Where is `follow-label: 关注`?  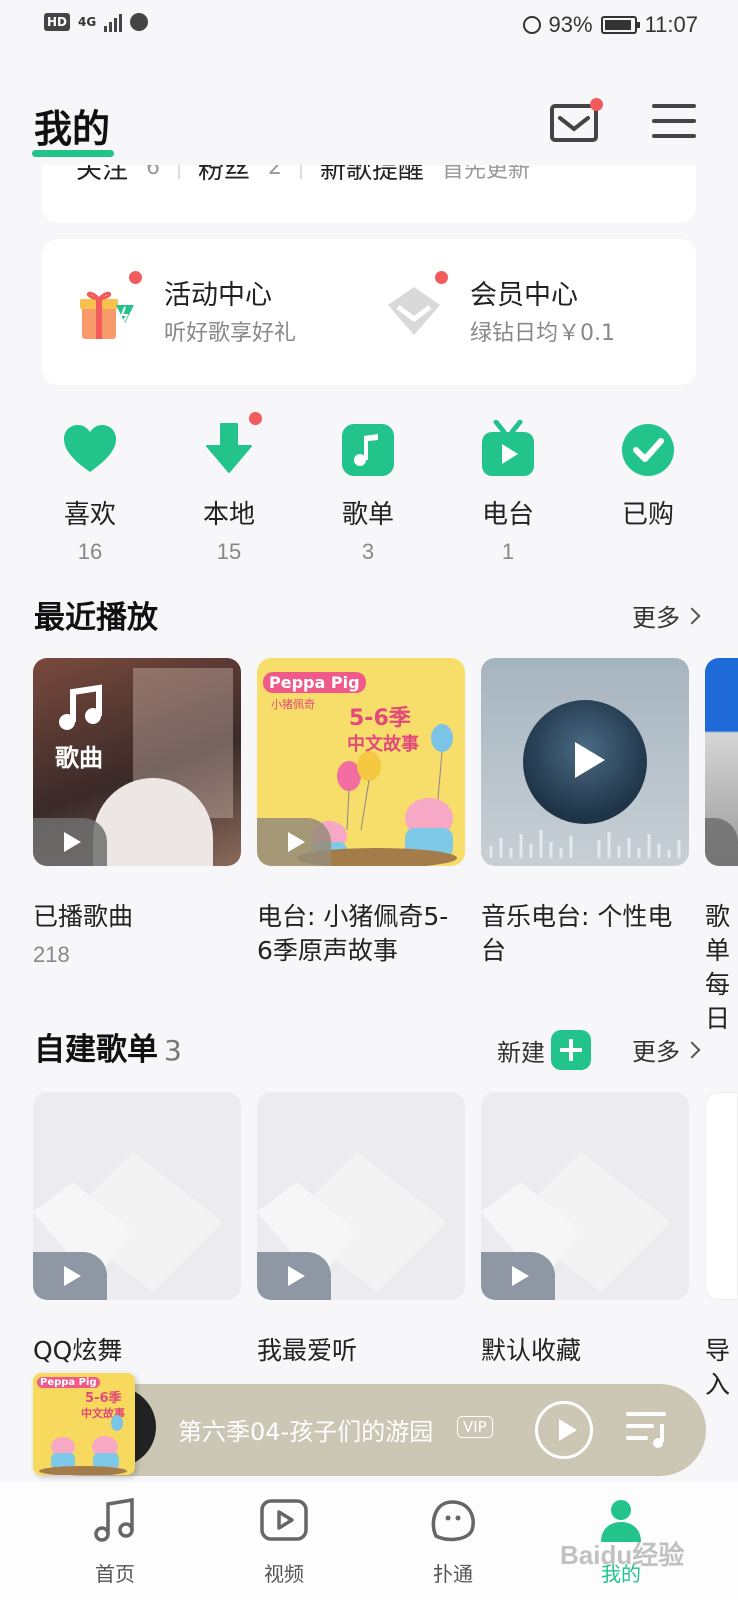 follow-label: 关注 is located at coordinates (102, 175).